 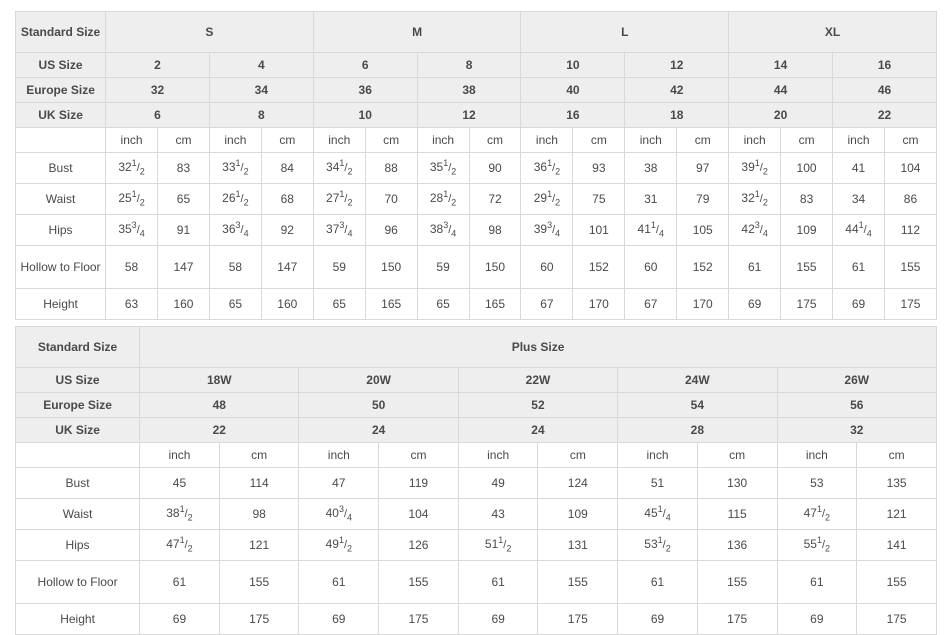 I want to click on standard-size-header: Standard Size, so click(x=60, y=32).